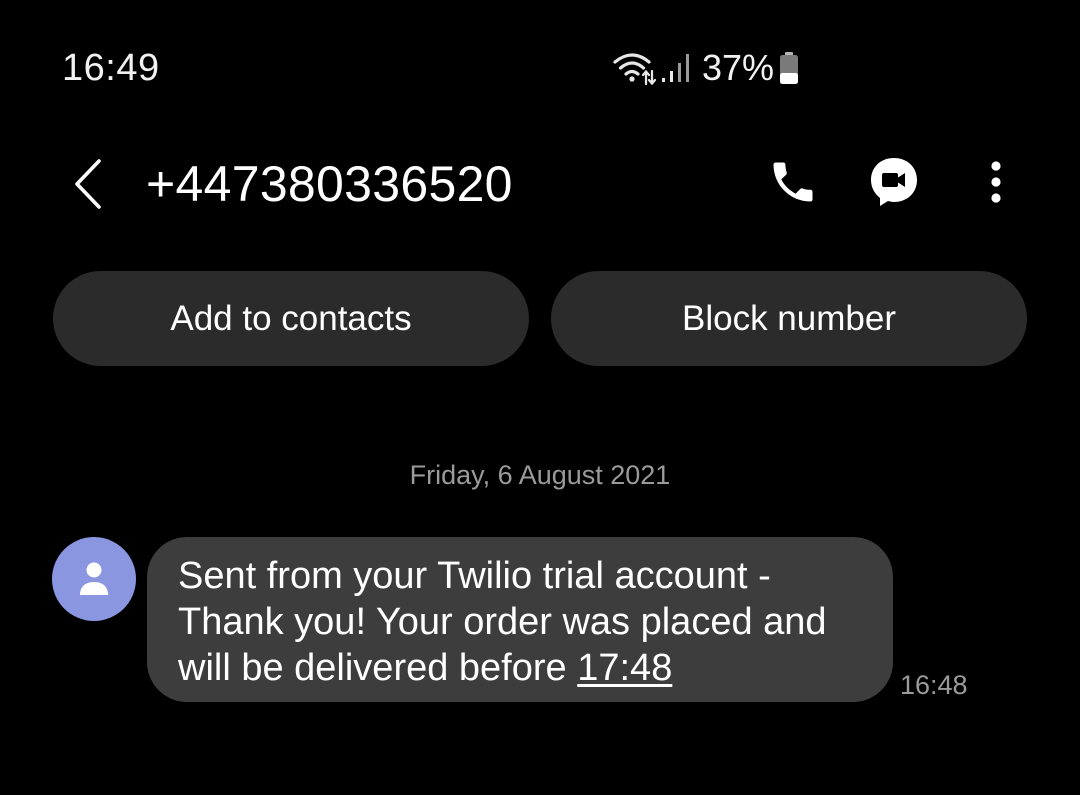 Image resolution: width=1080 pixels, height=795 pixels. What do you see at coordinates (934, 685) in the screenshot?
I see `message-timestamp: 16:48` at bounding box center [934, 685].